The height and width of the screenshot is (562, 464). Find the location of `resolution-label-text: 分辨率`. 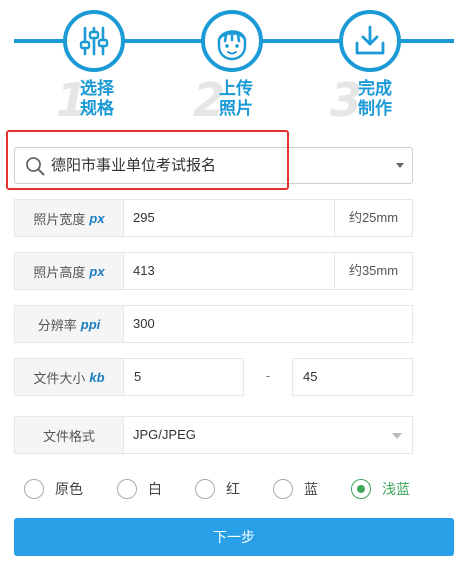

resolution-label-text: 分辨率 is located at coordinates (57, 325).